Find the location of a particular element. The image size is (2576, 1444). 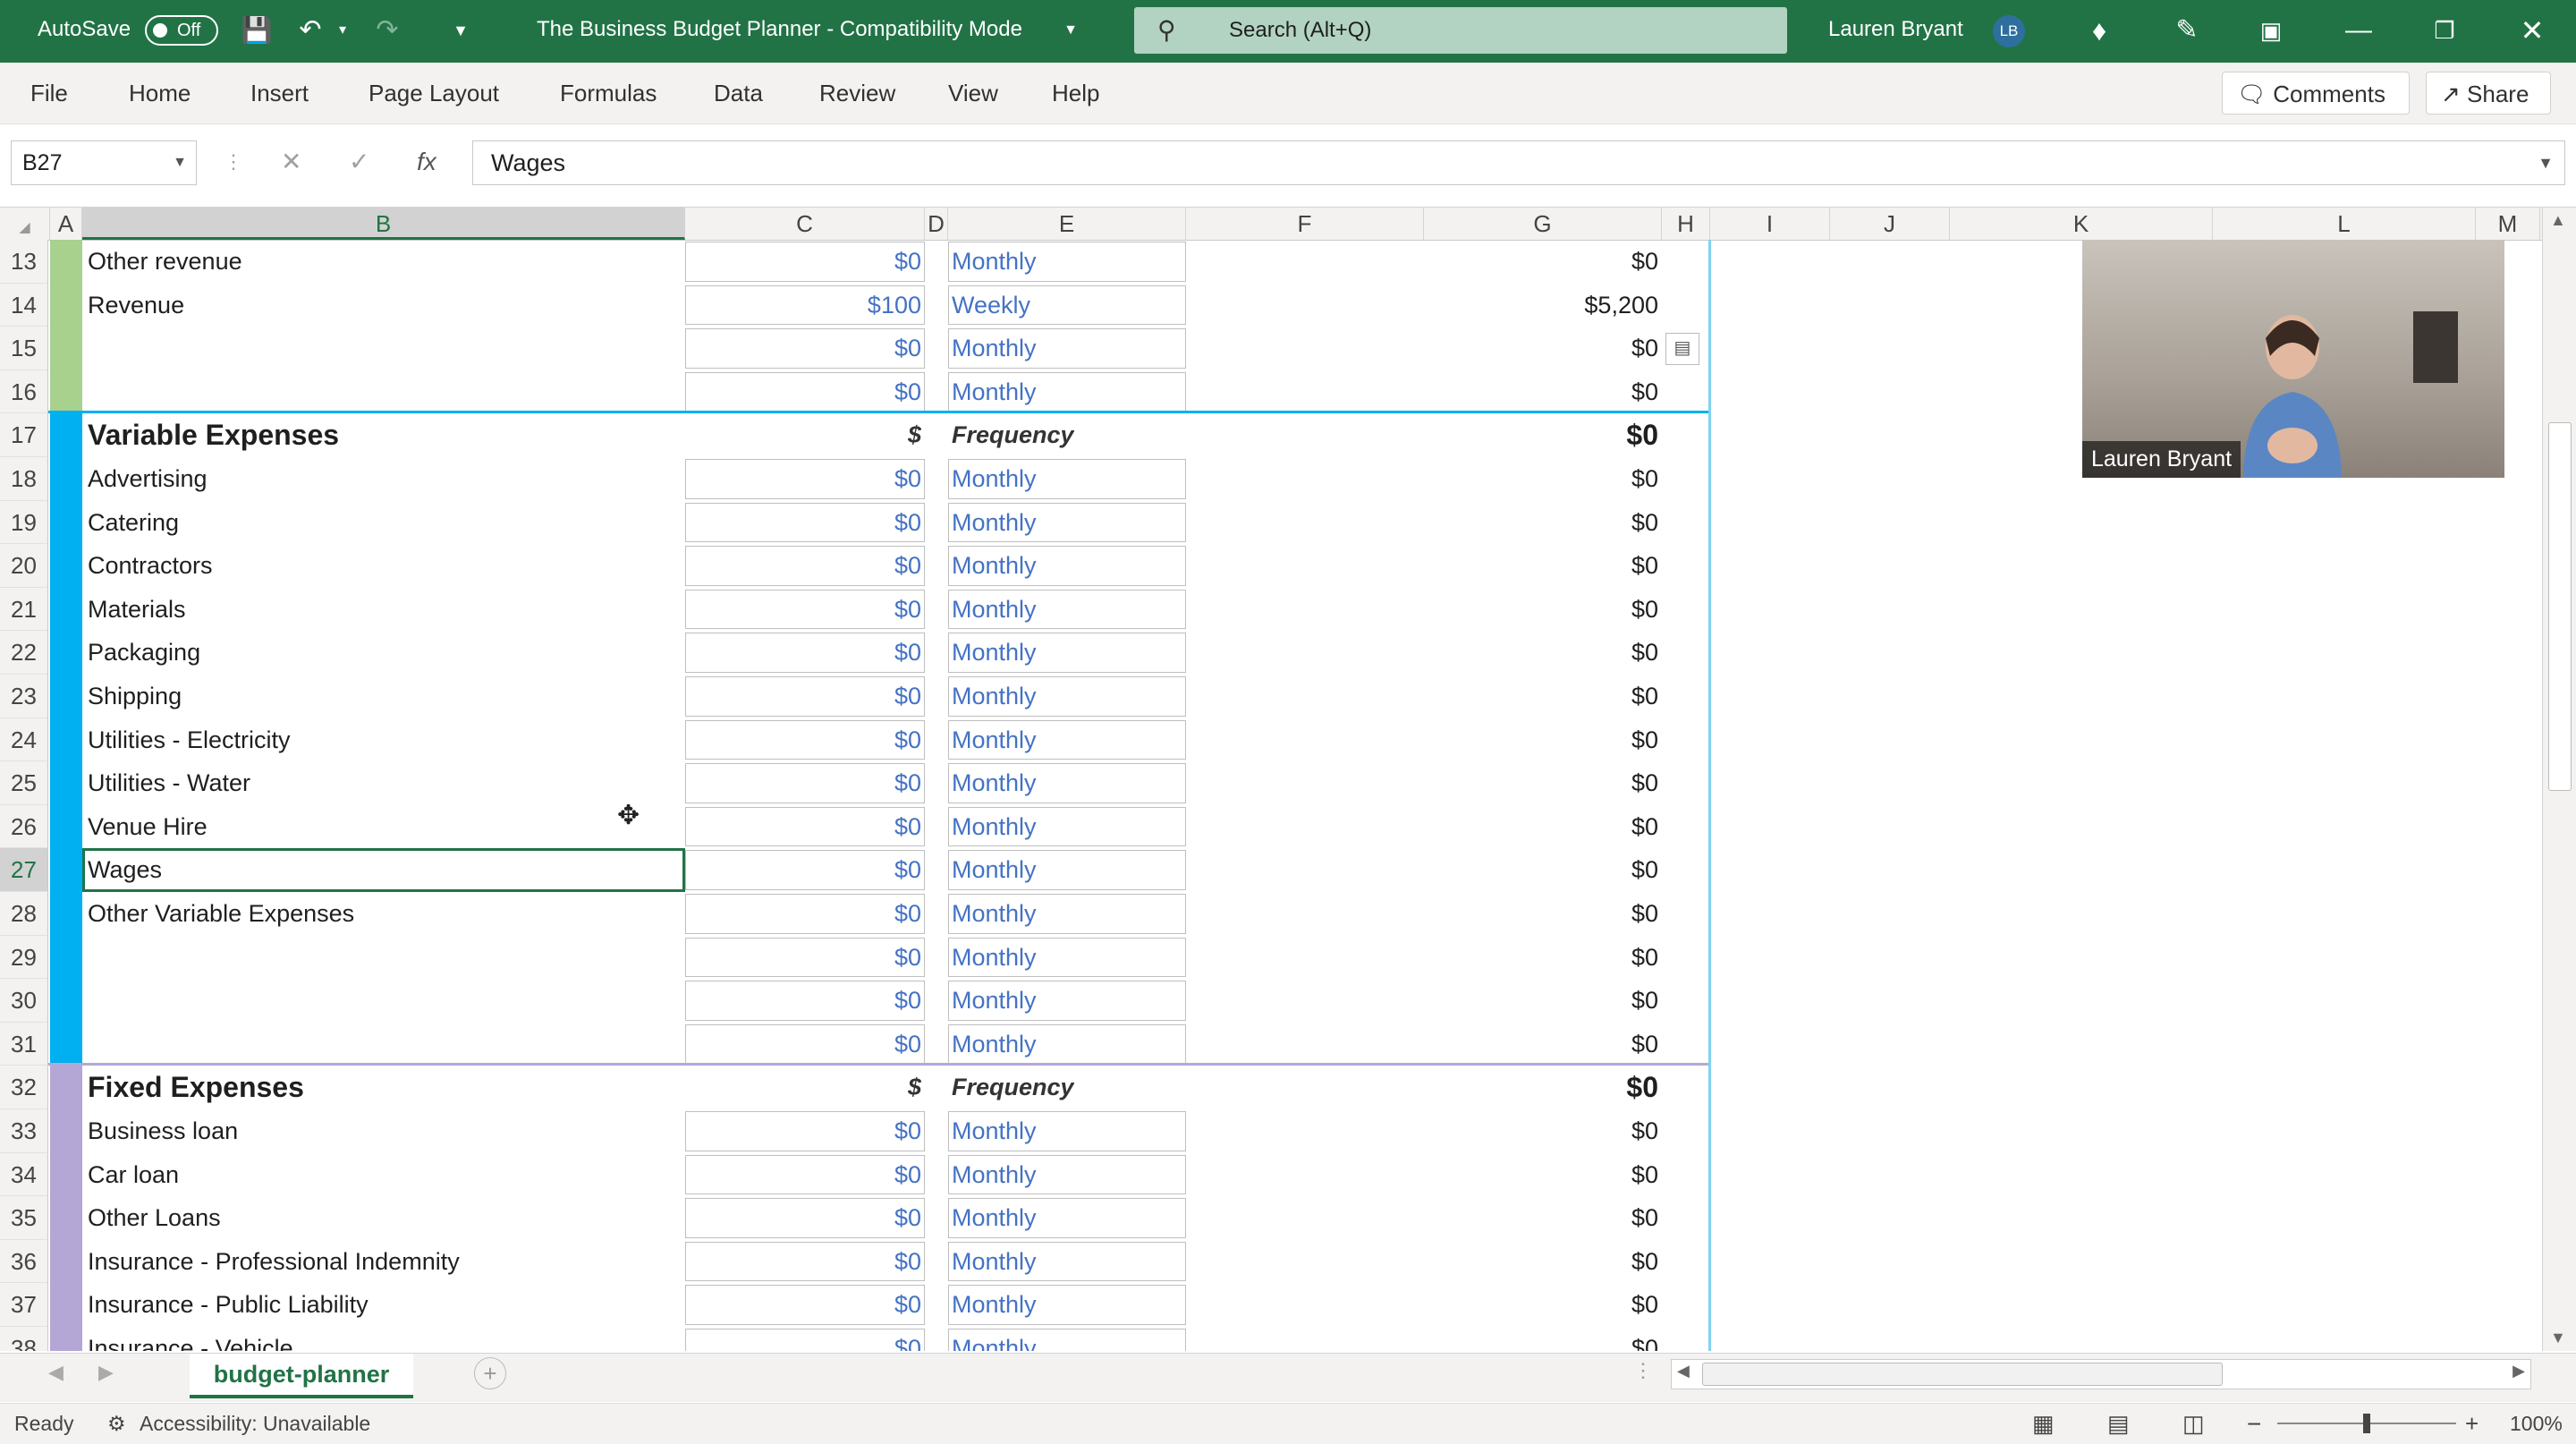

tab-home: Home is located at coordinates (160, 93).